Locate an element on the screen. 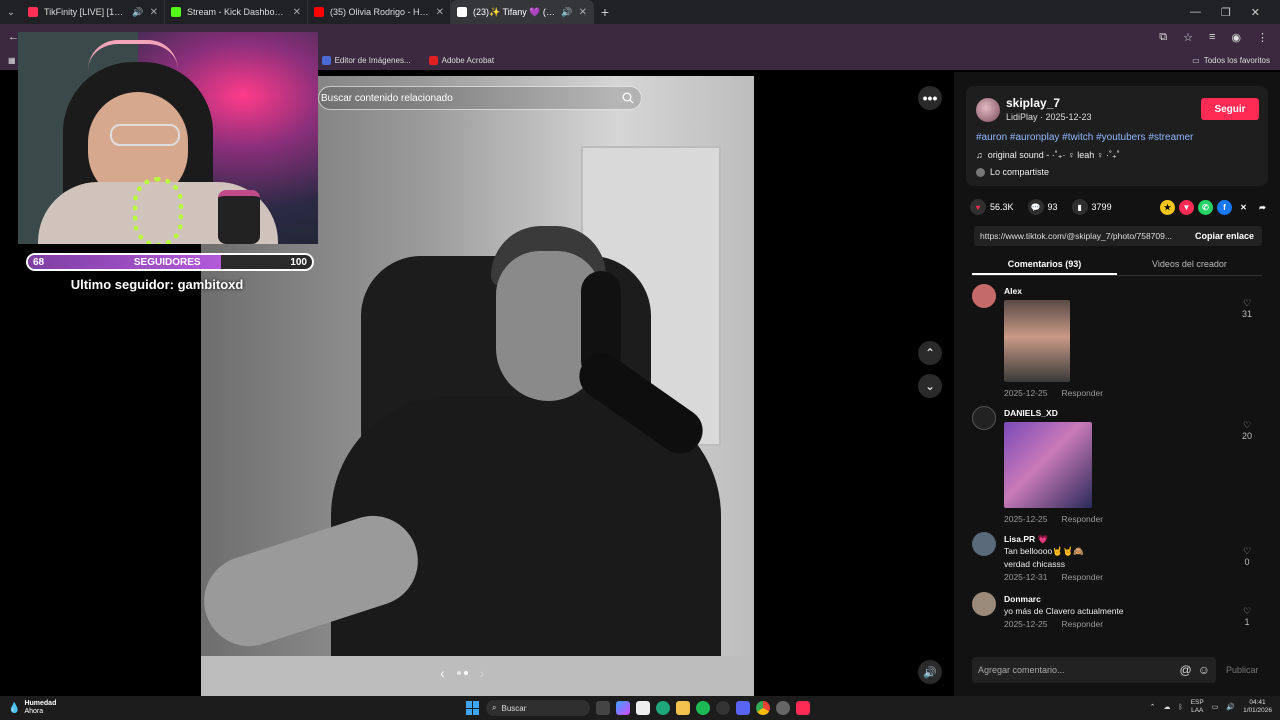 This screenshot has height=720, width=1280. bookmark-acrobat: Adobe Acrobat is located at coordinates (461, 60).